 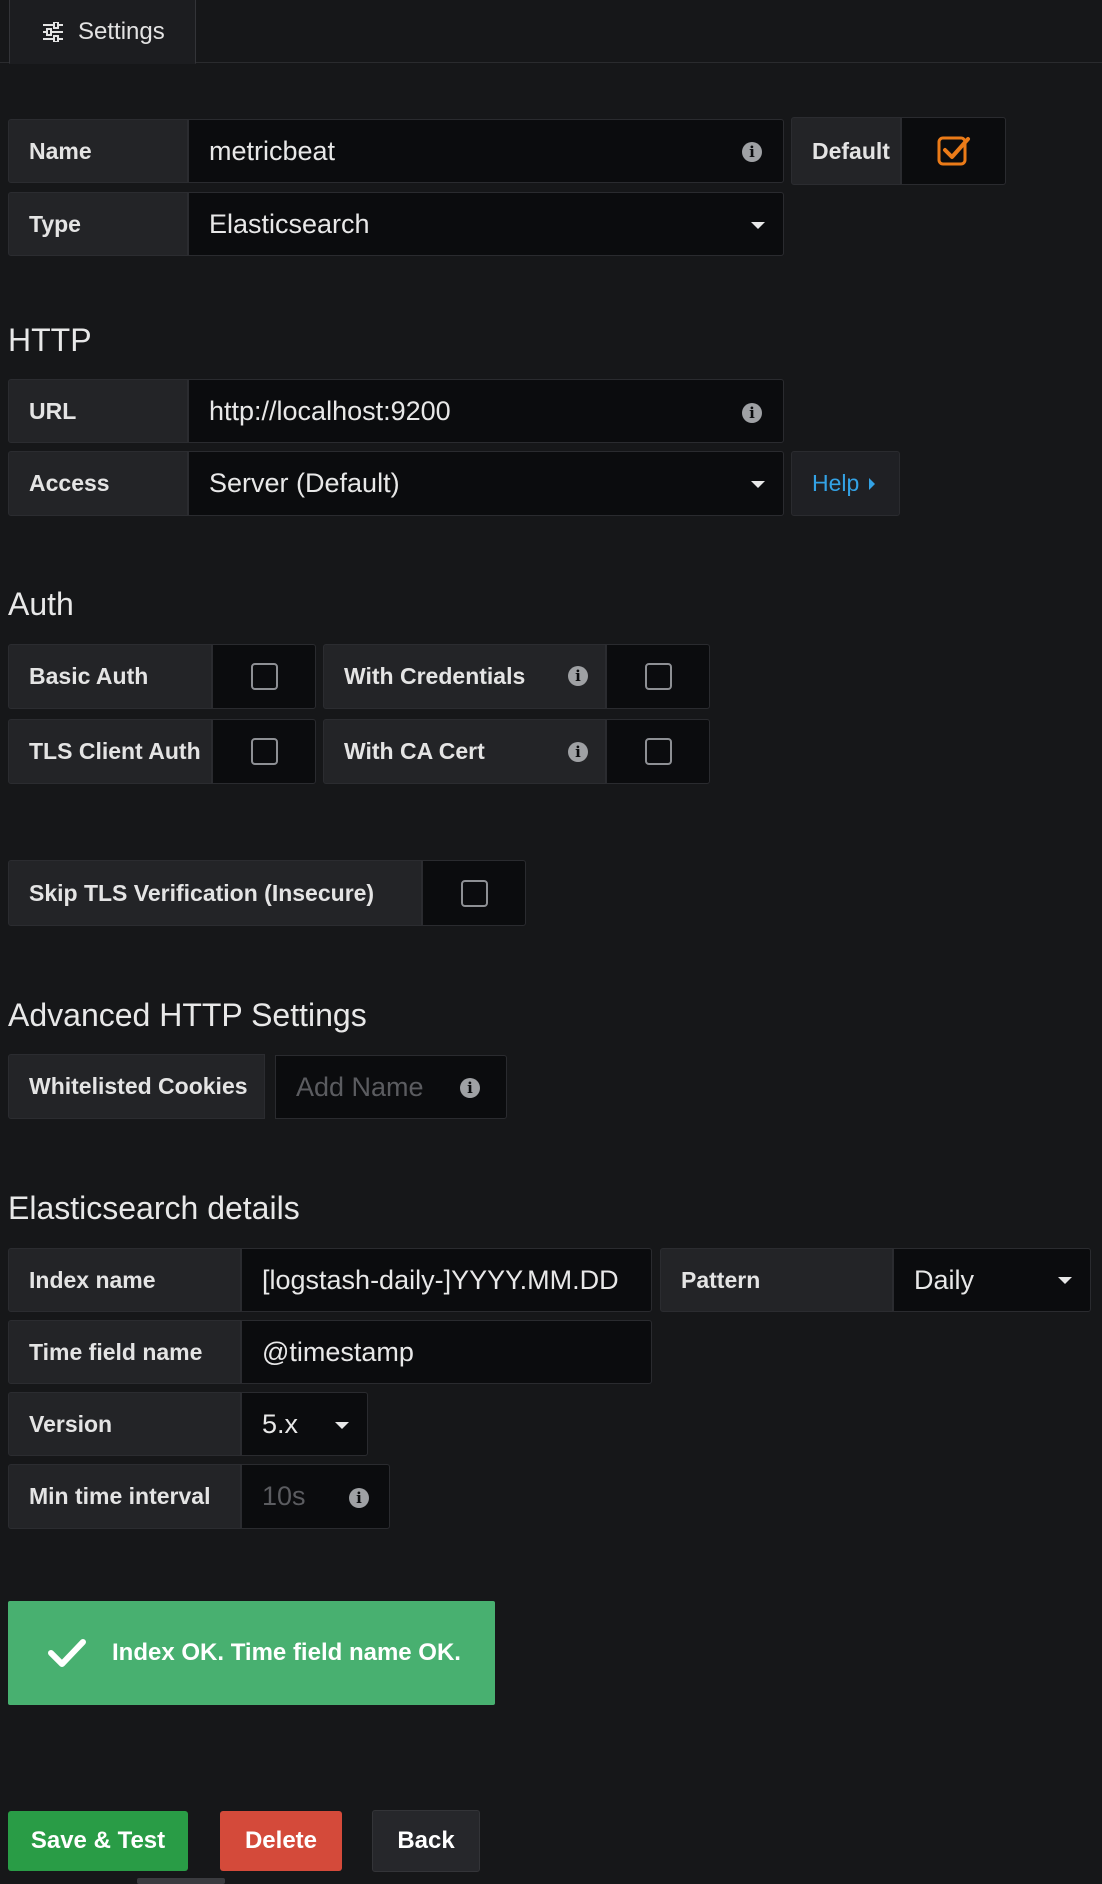 I want to click on auth-section-title: Auth, so click(x=41, y=604).